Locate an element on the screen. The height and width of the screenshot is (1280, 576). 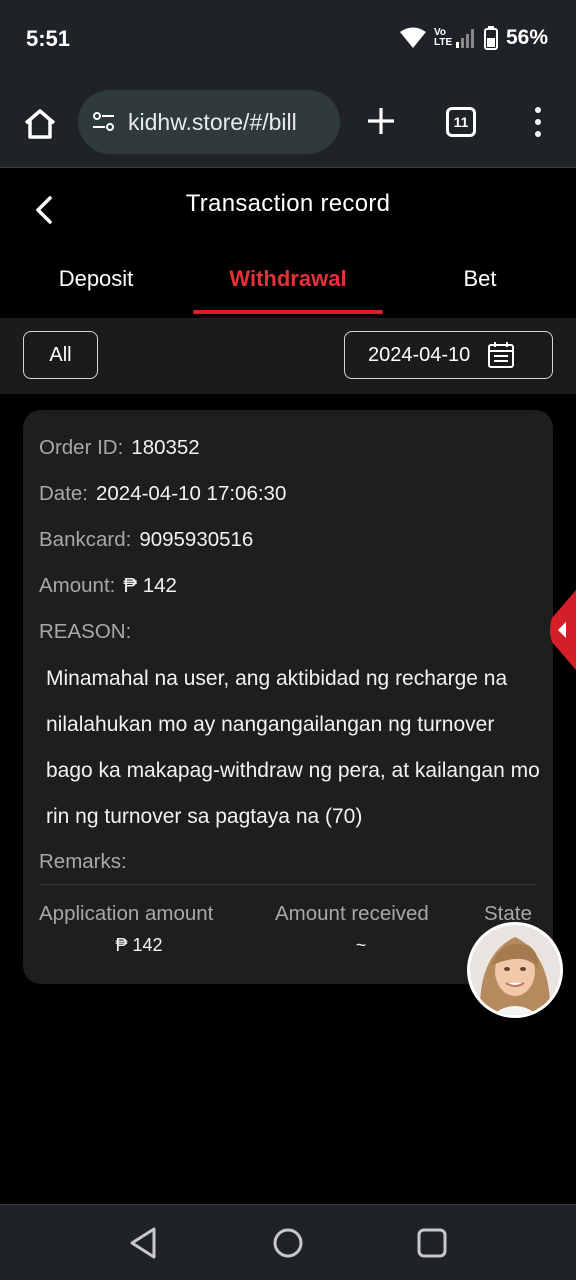
order-id-value: 180352 is located at coordinates (165, 447).